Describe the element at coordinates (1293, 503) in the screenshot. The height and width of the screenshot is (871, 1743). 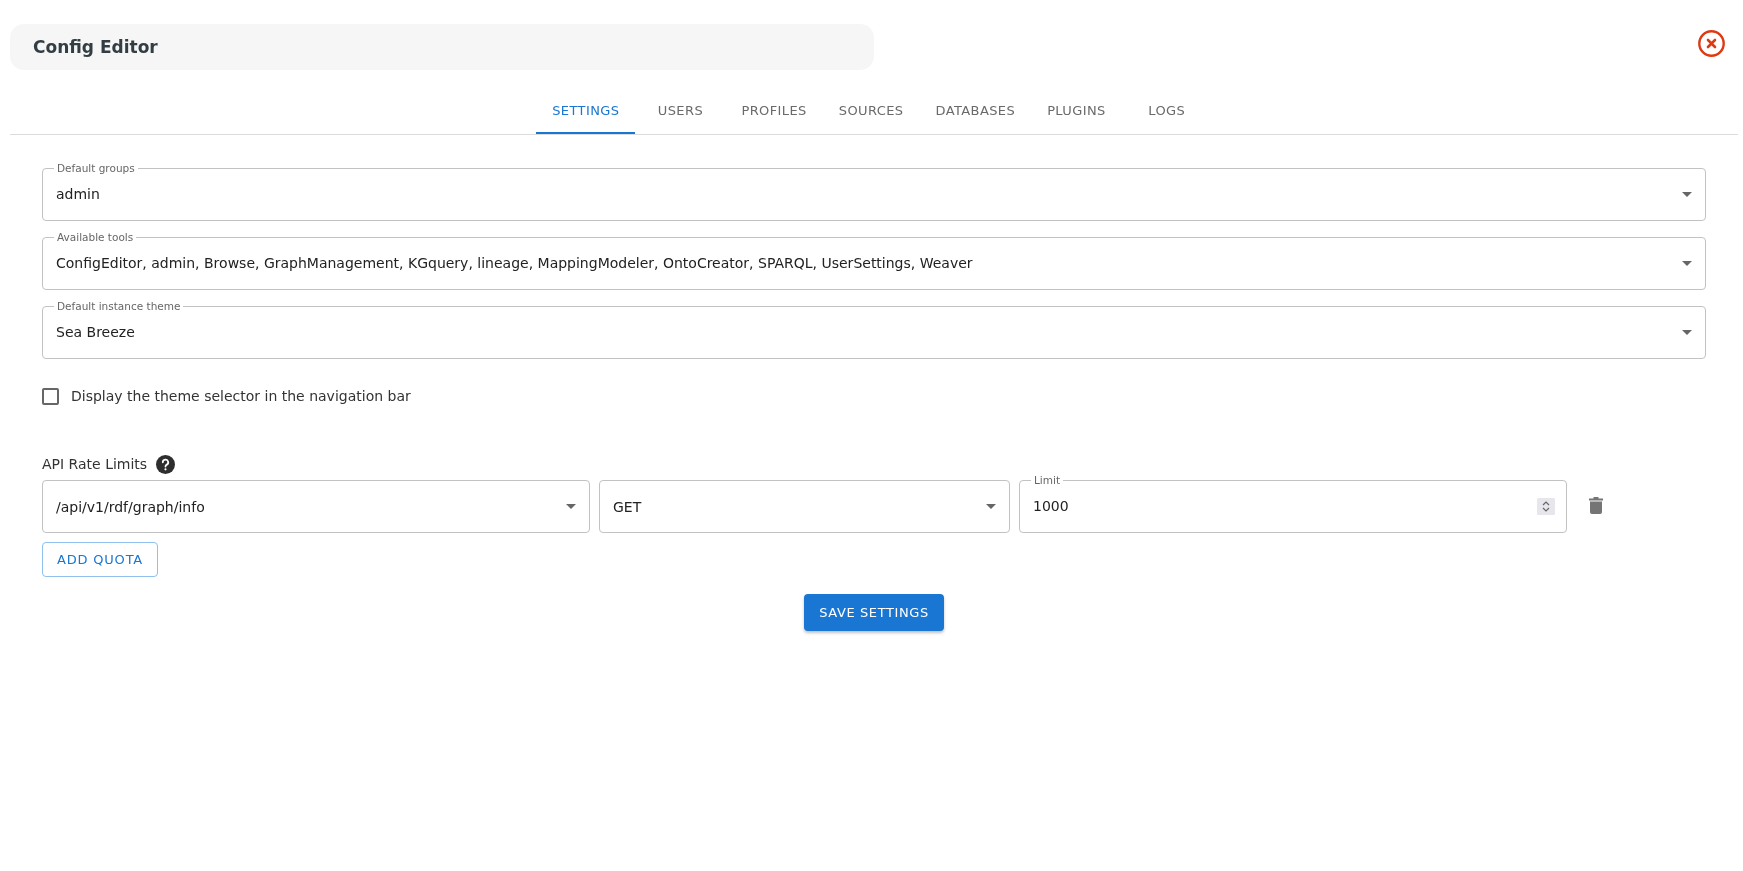
I see `number-field: Limit 1000` at that location.